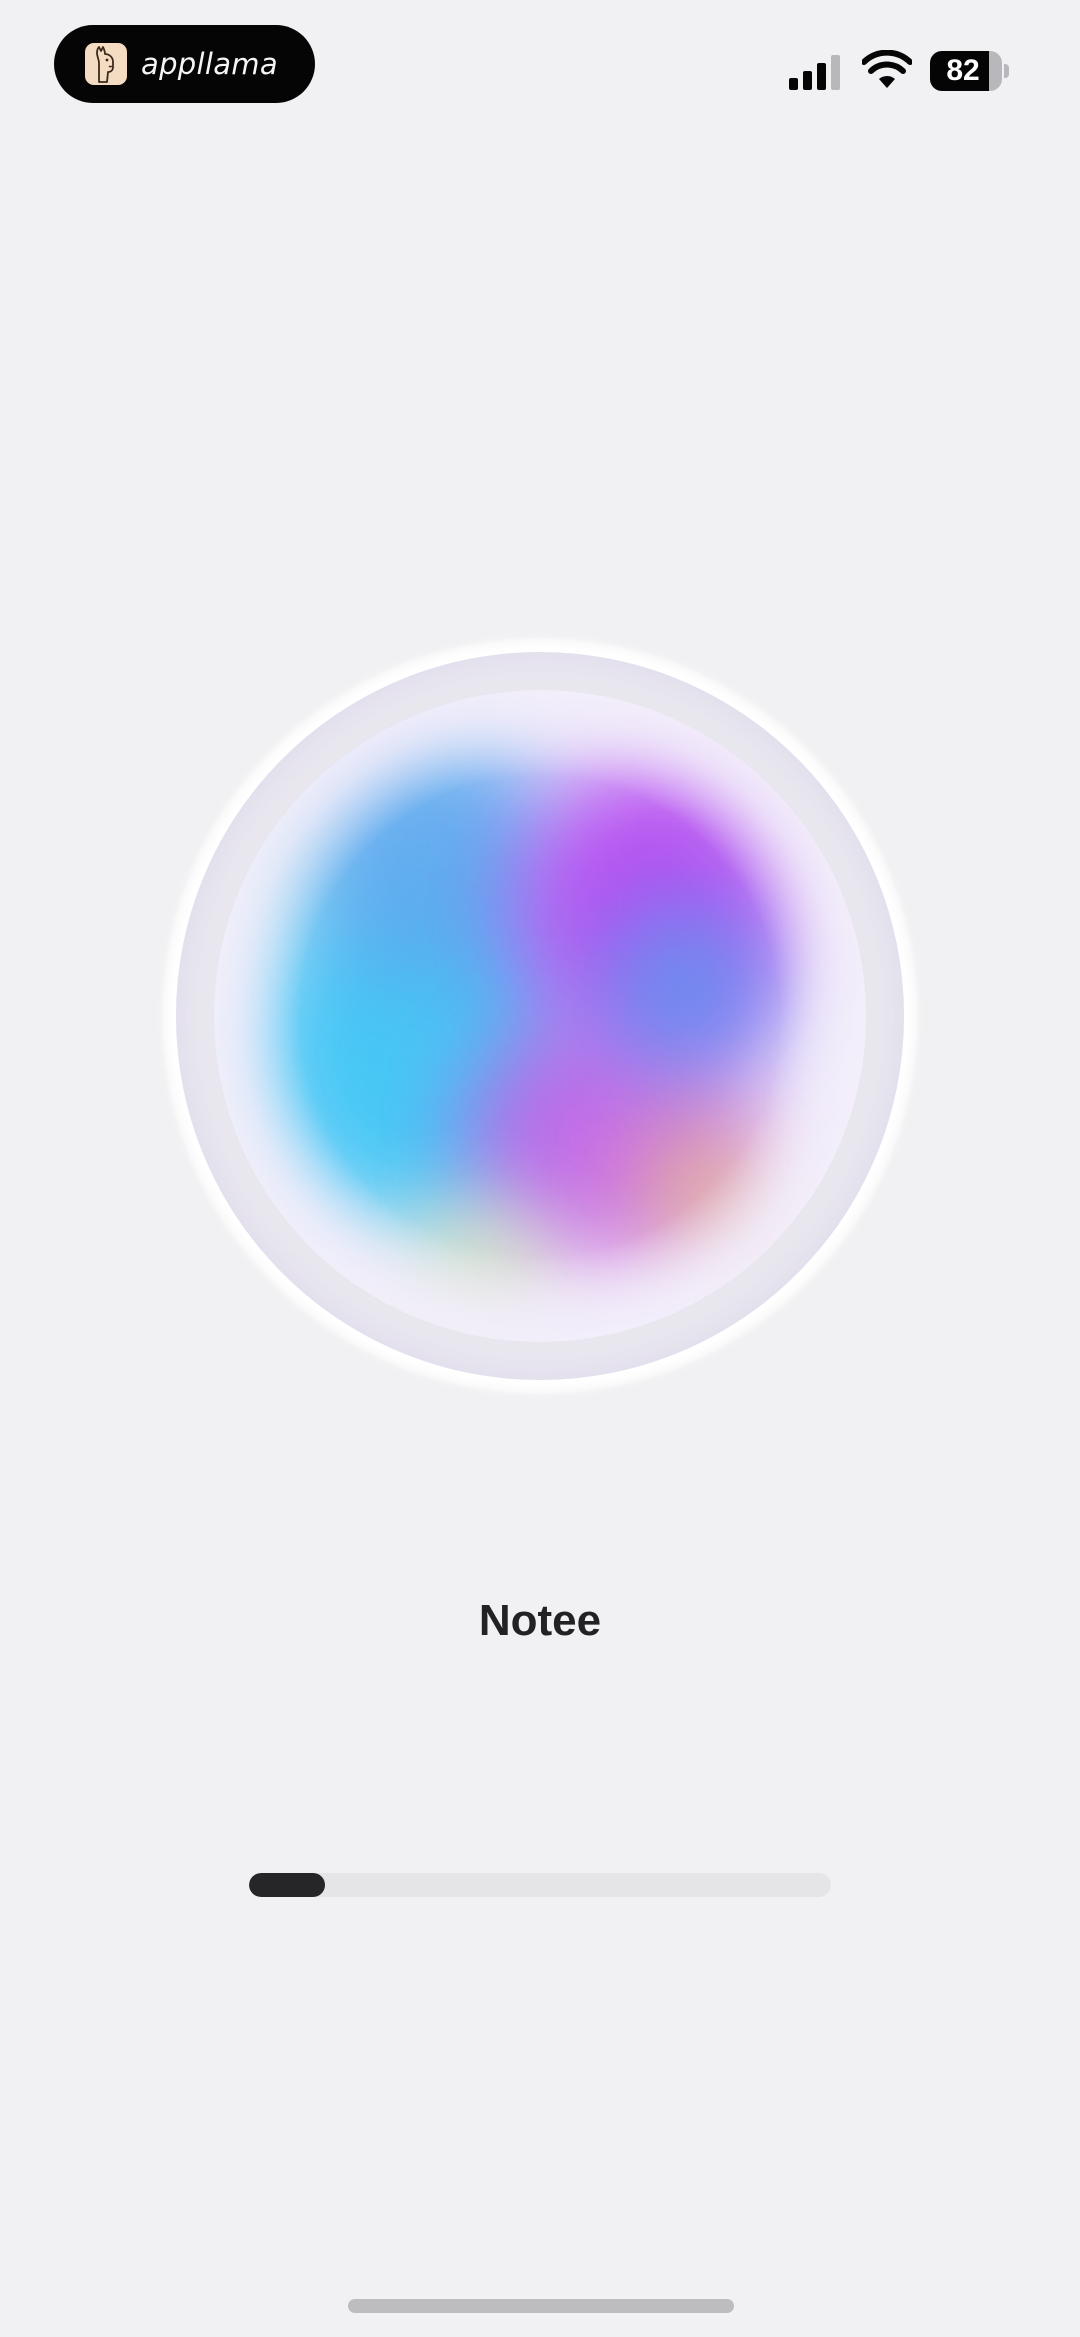 This screenshot has height=2337, width=1080. Describe the element at coordinates (1006, 71) in the screenshot. I see `battery-tip` at that location.